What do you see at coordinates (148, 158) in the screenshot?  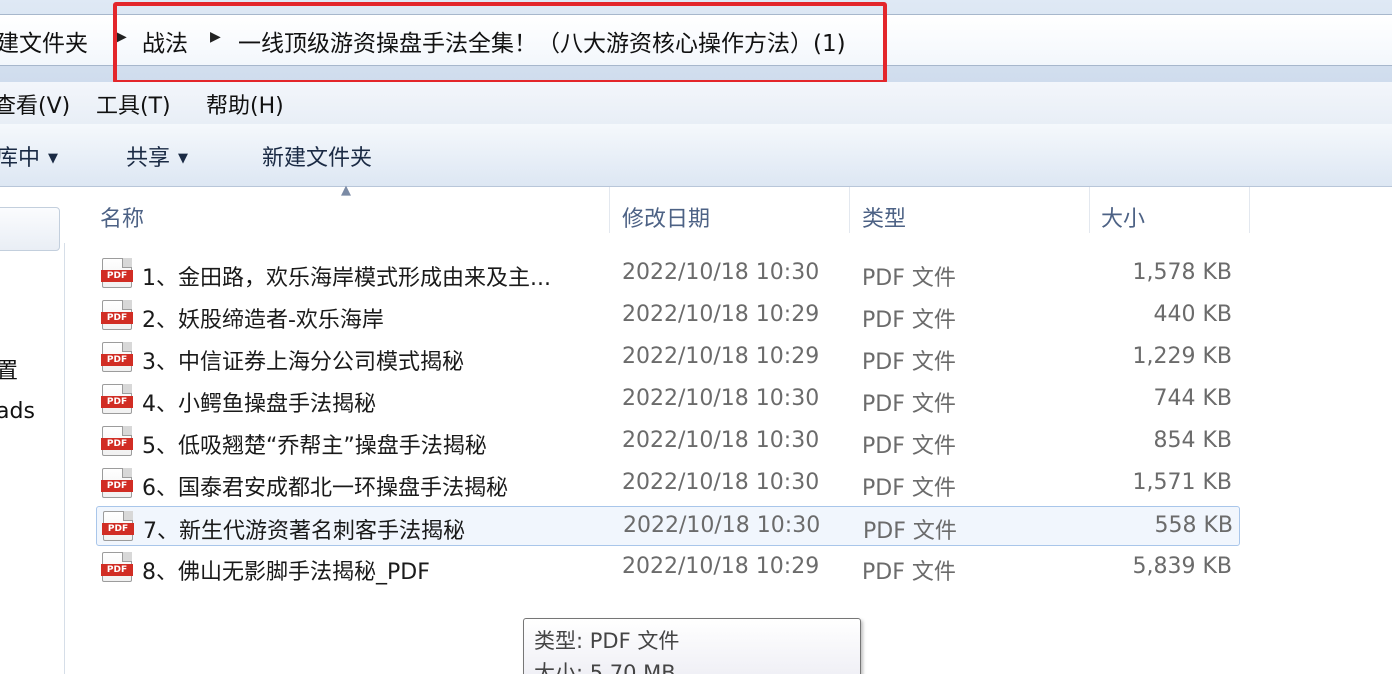 I see `share-label: 共享` at bounding box center [148, 158].